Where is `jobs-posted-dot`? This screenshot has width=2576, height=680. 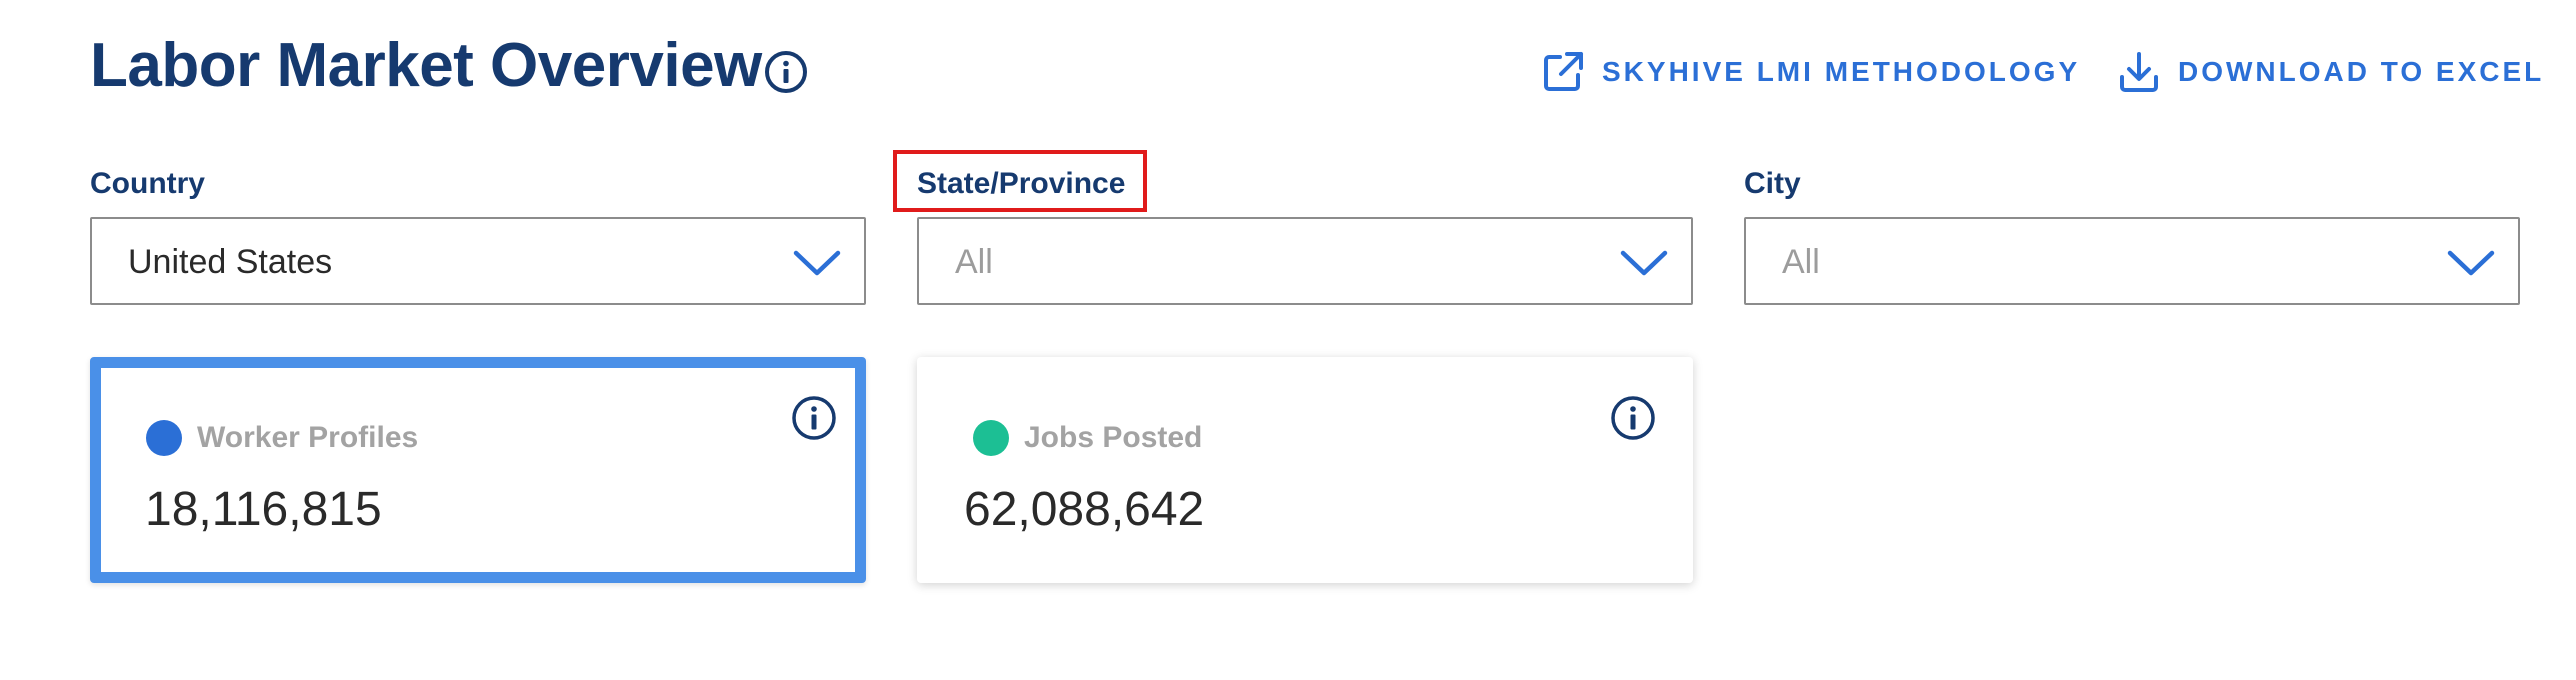 jobs-posted-dot is located at coordinates (991, 438).